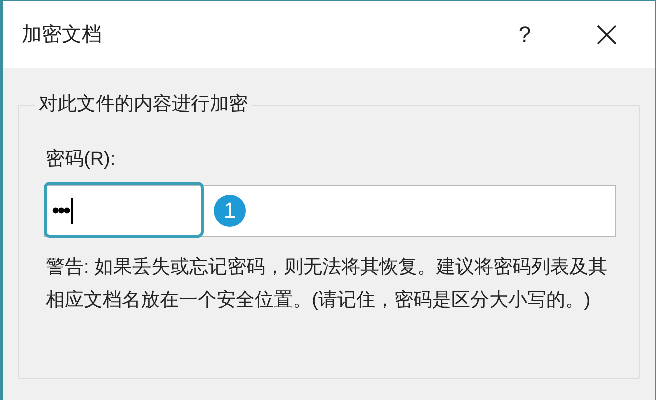 This screenshot has height=400, width=656. Describe the element at coordinates (62, 35) in the screenshot. I see `window-title: 加密文档` at that location.